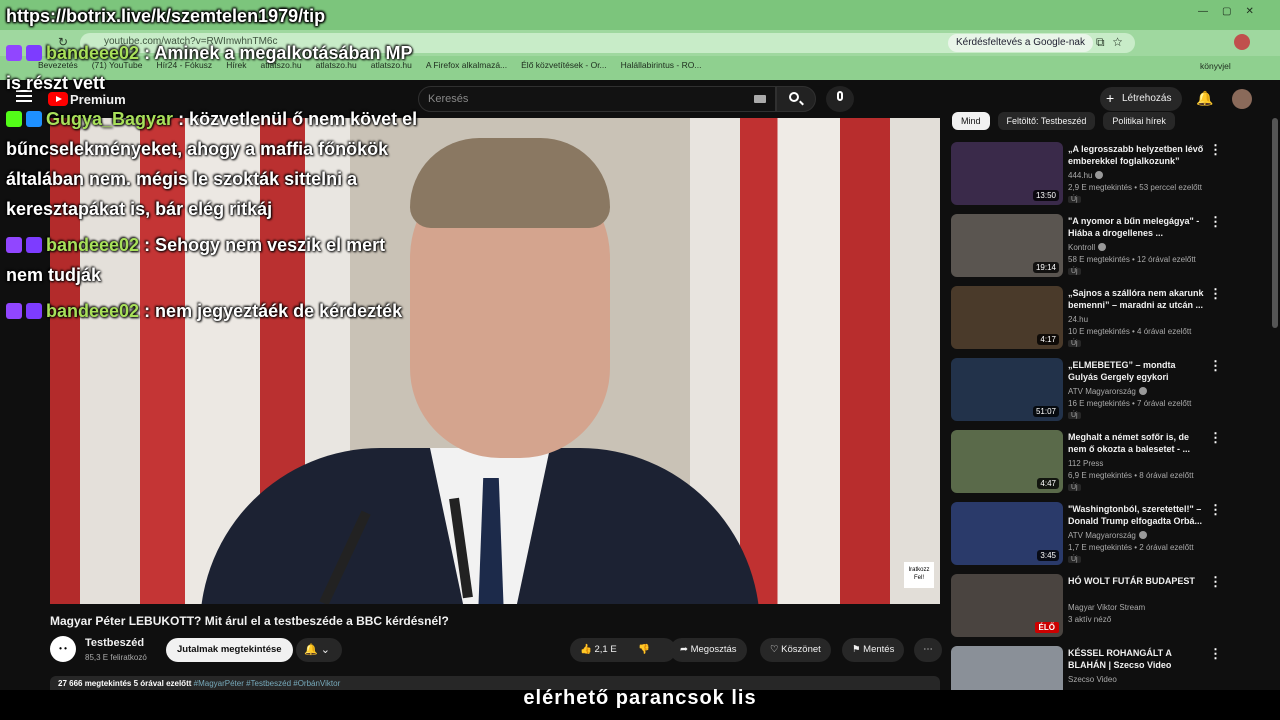 The image size is (1280, 720). I want to click on video-duration: 4:17, so click(1048, 339).